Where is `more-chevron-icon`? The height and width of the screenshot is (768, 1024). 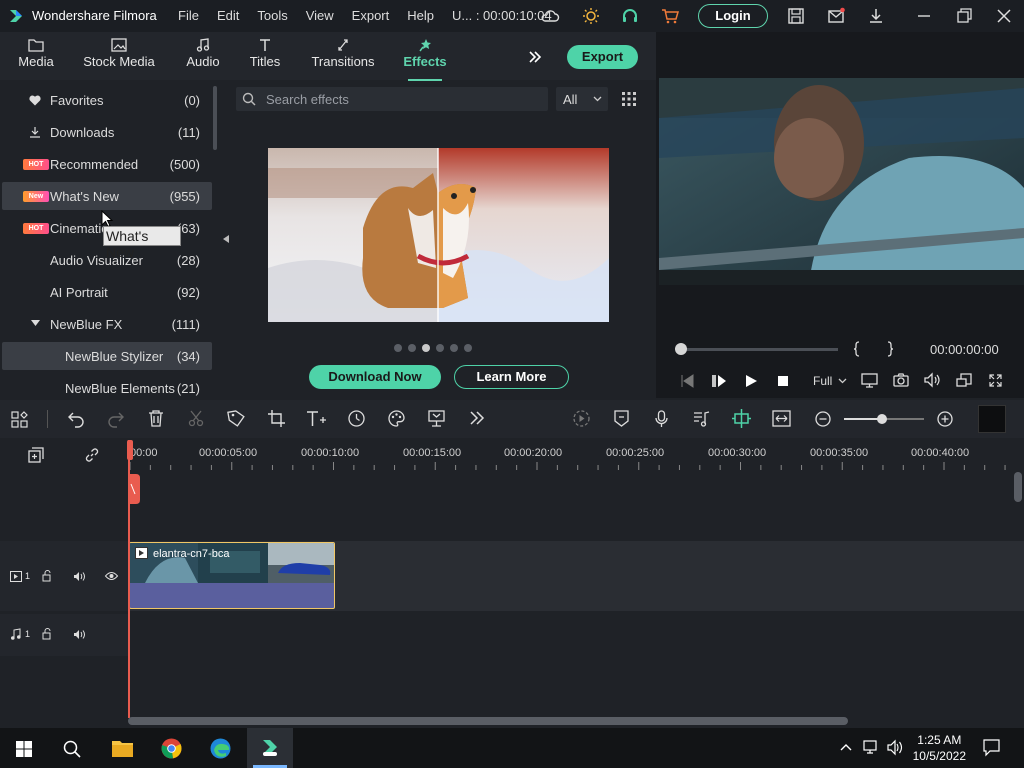
more-chevron-icon is located at coordinates (535, 57).